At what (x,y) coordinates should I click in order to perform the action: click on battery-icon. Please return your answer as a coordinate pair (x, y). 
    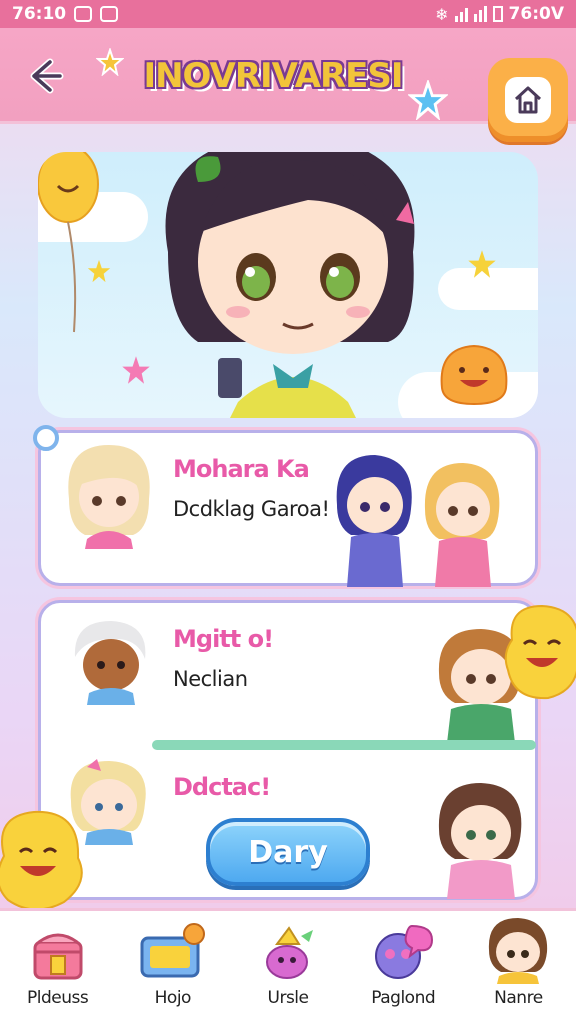
    Looking at the image, I should click on (497, 14).